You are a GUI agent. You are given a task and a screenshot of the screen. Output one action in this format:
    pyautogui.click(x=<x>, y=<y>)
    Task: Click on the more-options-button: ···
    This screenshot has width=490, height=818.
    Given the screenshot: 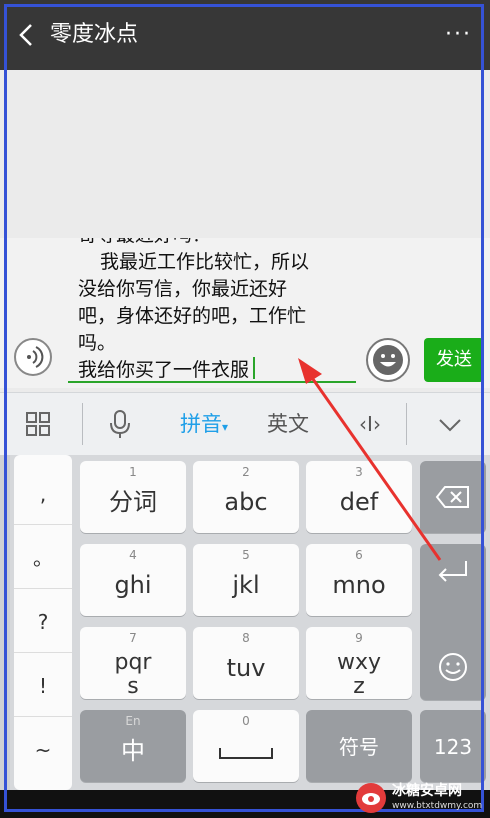 What is the action you would take?
    pyautogui.click(x=458, y=35)
    